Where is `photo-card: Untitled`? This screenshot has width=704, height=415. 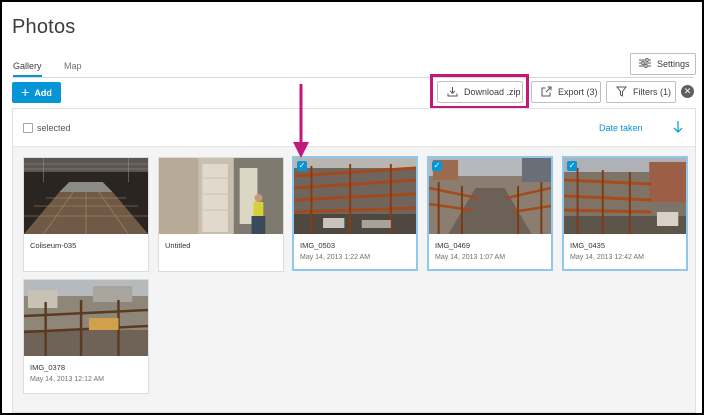 photo-card: Untitled is located at coordinates (221, 214).